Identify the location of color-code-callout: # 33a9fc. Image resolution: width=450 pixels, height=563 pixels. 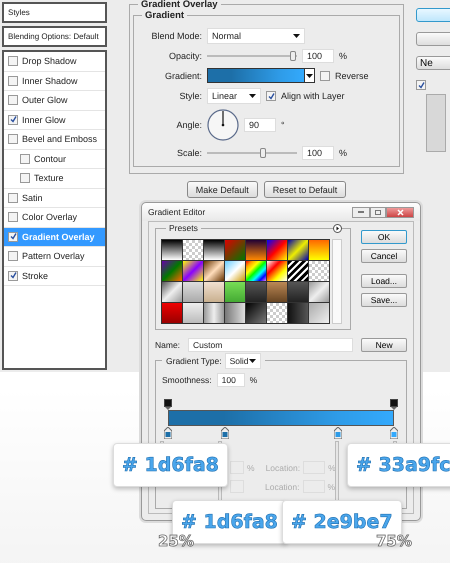
(398, 465).